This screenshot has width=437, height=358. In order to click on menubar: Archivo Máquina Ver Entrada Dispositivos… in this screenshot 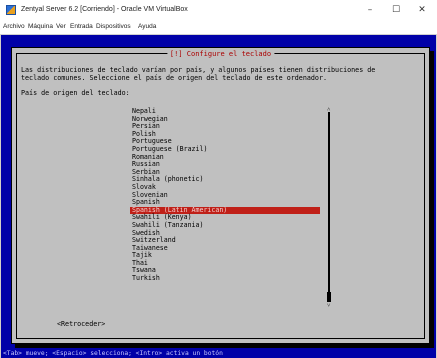, I will do `click(218, 27)`.